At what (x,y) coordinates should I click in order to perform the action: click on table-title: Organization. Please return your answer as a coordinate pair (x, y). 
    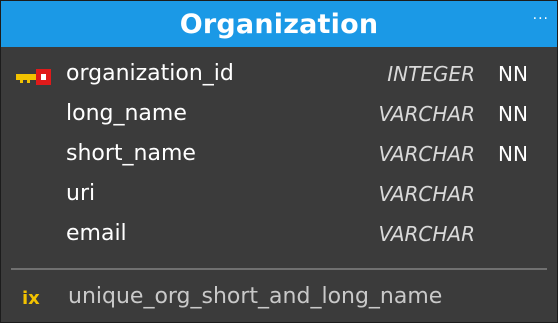
    Looking at the image, I should click on (279, 24).